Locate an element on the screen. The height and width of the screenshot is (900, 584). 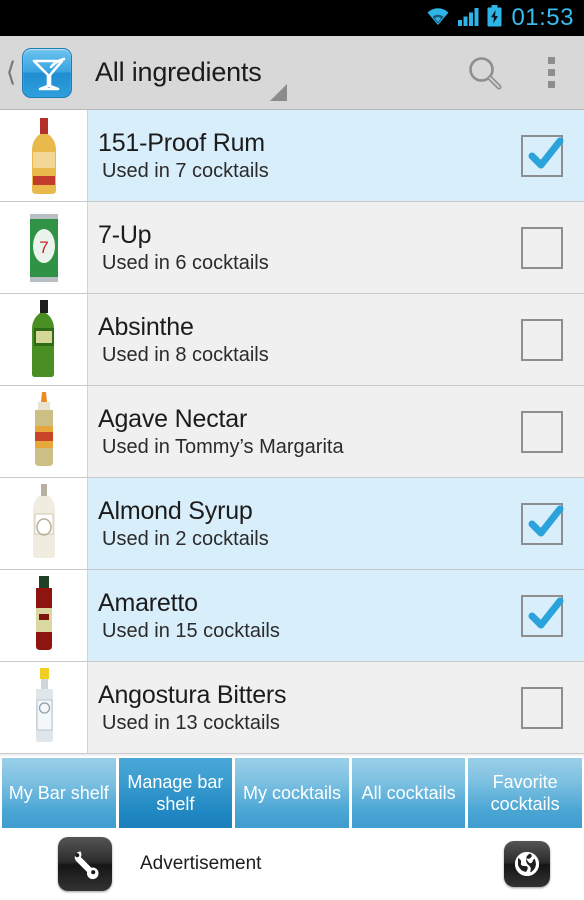
ingredient-name: Absinthe is located at coordinates (146, 326).